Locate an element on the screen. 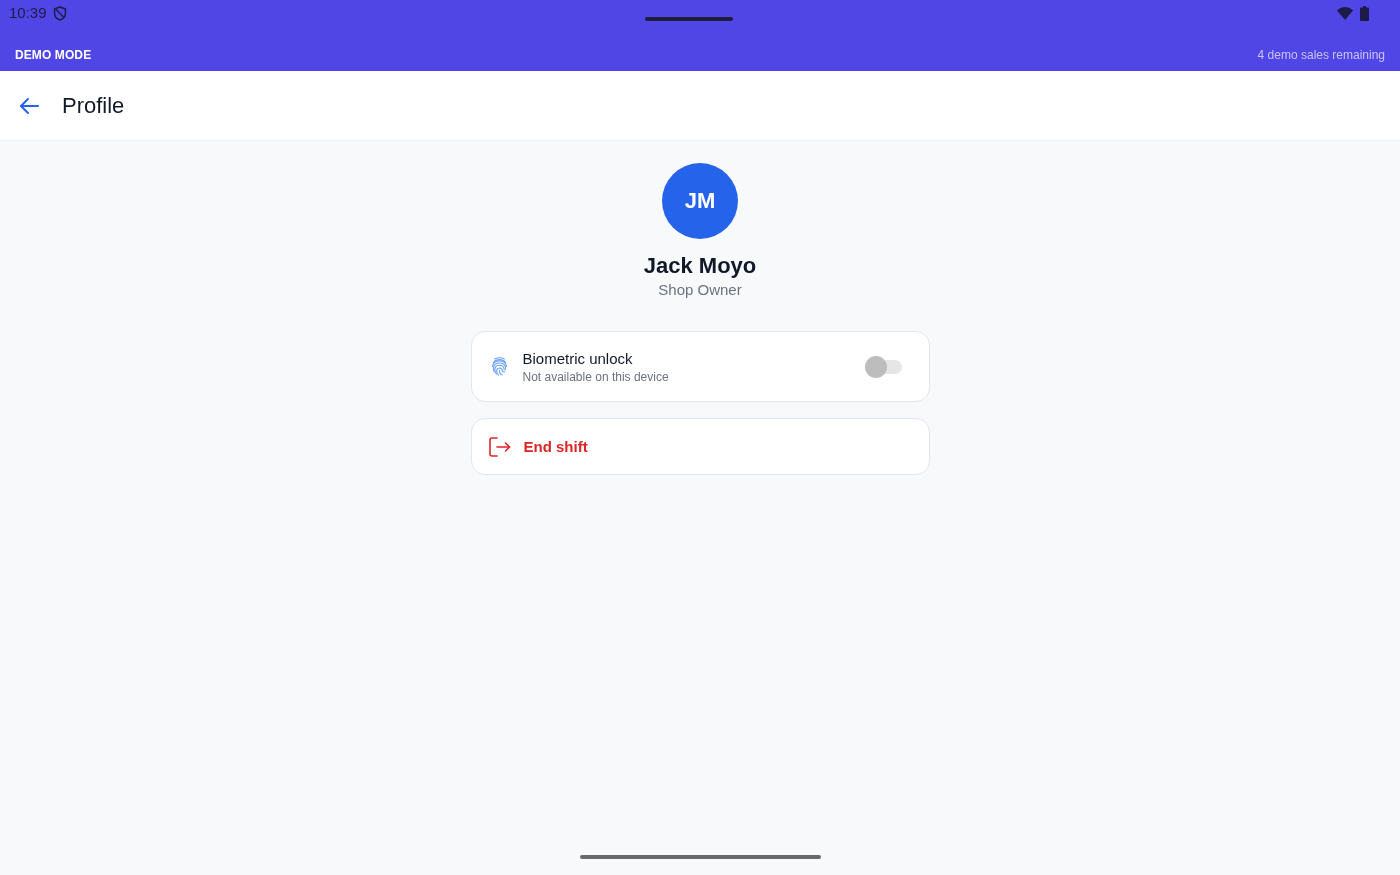 This screenshot has width=1400, height=875. setting-title: Biometric unlock is located at coordinates (578, 358).